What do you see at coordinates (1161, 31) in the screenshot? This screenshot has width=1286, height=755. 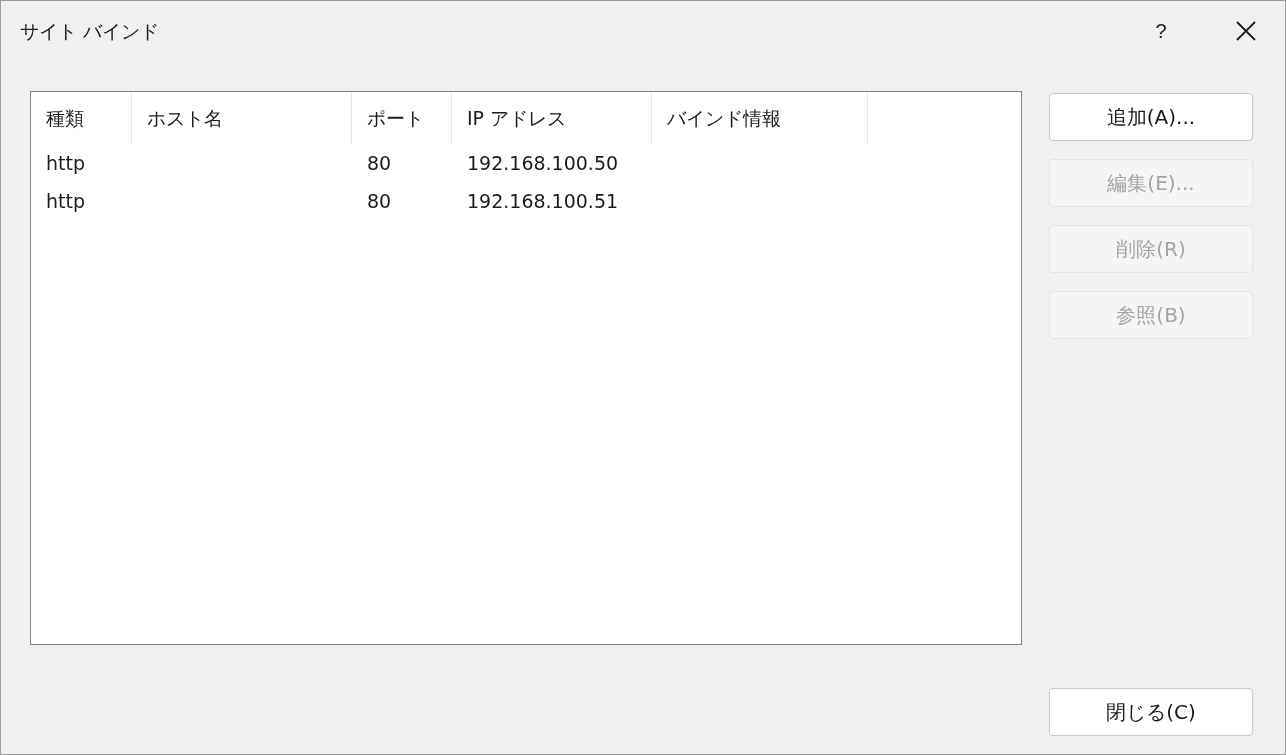 I see `help-button: ?` at bounding box center [1161, 31].